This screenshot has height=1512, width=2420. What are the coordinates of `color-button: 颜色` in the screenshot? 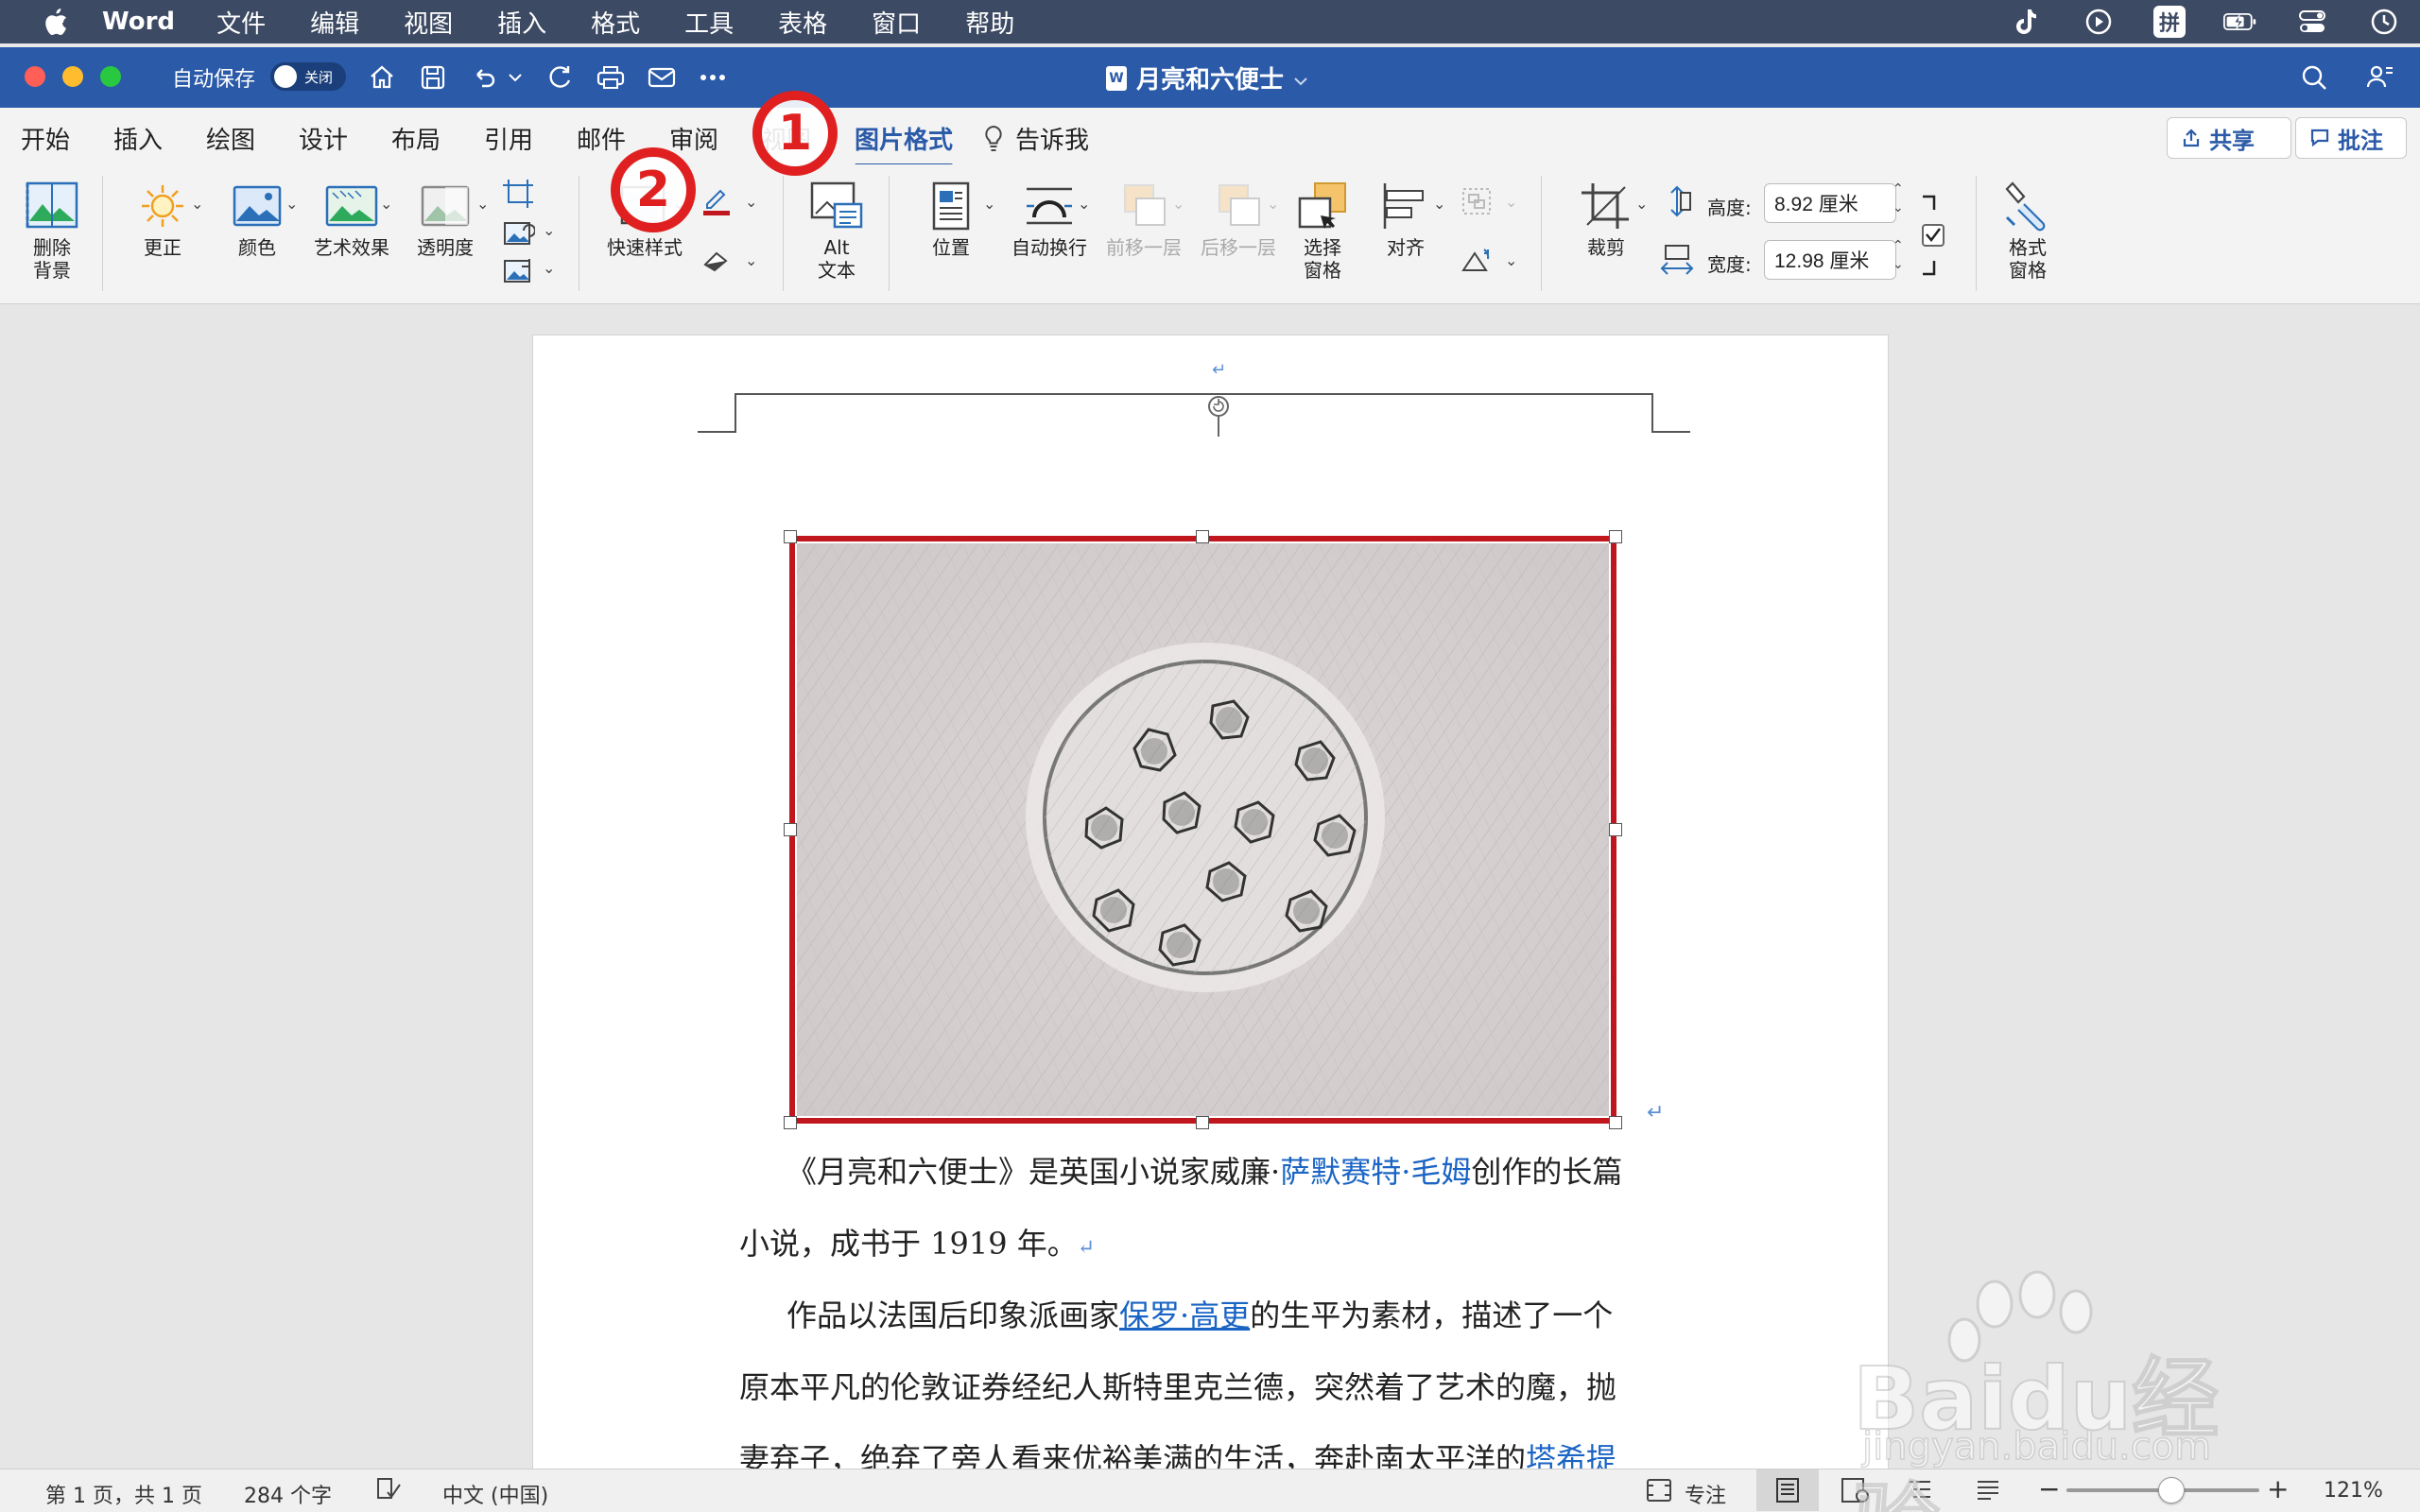 It's located at (257, 219).